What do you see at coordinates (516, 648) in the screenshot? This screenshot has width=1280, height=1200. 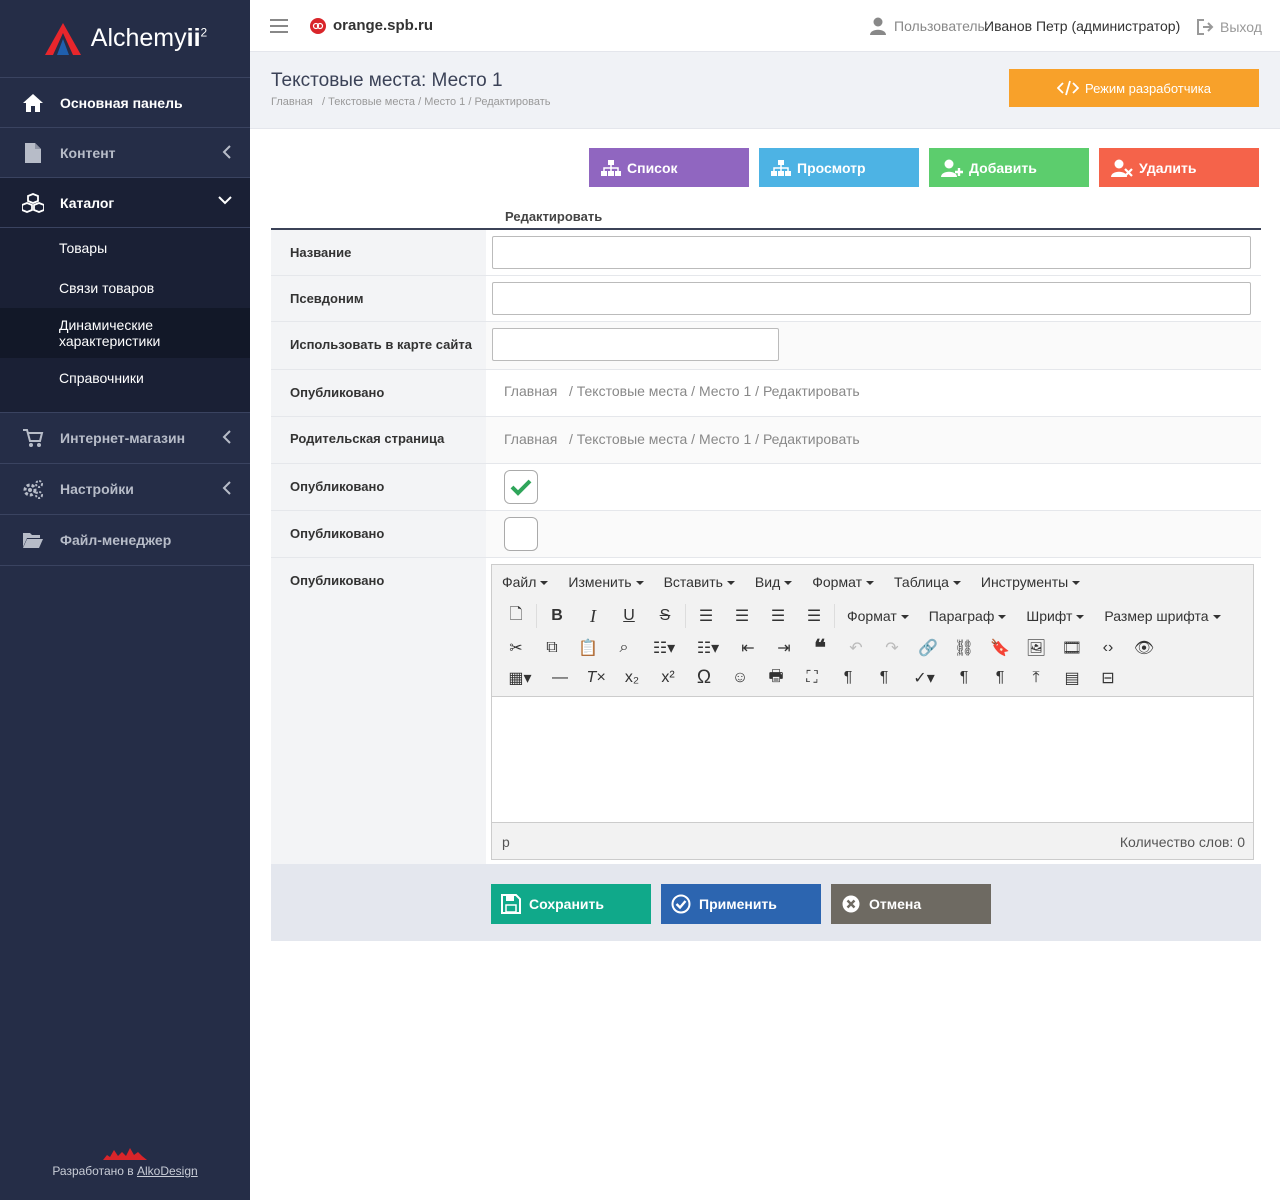 I see `cut-icon: ✂` at bounding box center [516, 648].